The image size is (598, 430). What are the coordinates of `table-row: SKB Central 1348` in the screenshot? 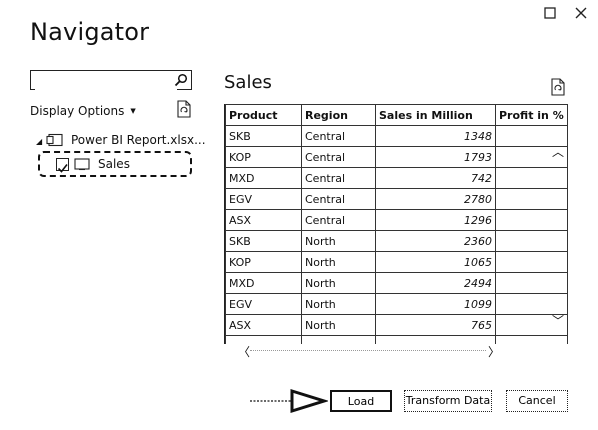 It's located at (396, 136).